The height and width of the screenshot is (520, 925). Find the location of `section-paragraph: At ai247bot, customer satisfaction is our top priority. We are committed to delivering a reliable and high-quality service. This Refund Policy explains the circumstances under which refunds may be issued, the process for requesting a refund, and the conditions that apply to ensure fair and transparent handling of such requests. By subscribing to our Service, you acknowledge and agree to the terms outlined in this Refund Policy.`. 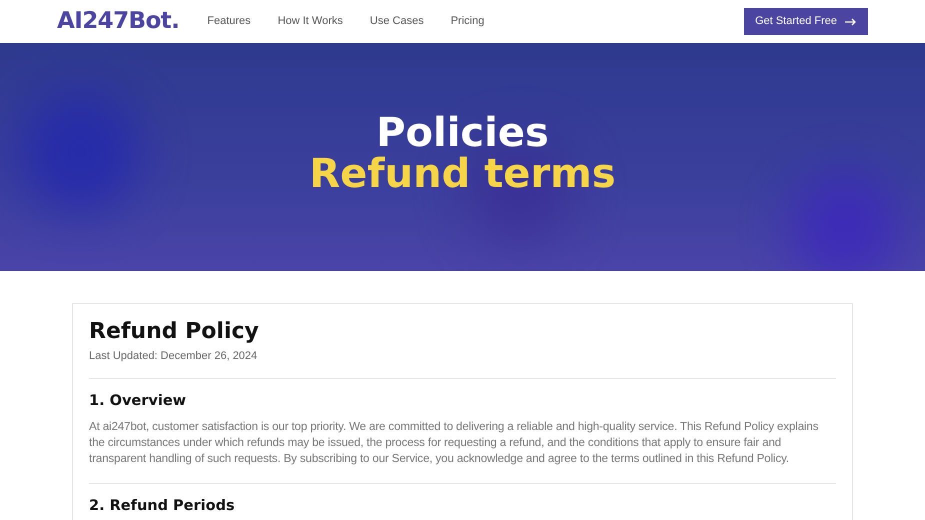

section-paragraph: At ai247bot, customer satisfaction is our top priority. We are committed to delivering a reliable and high-quality service. This Refund Policy explains the circumstances under which refunds may be issued, the process for requesting a refund, and the conditions that apply to ensure fair and transparent handling of such requests. By subscribing to our Service, you acknowledge and agree to the terms outlined in this Refund Policy. is located at coordinates (454, 442).